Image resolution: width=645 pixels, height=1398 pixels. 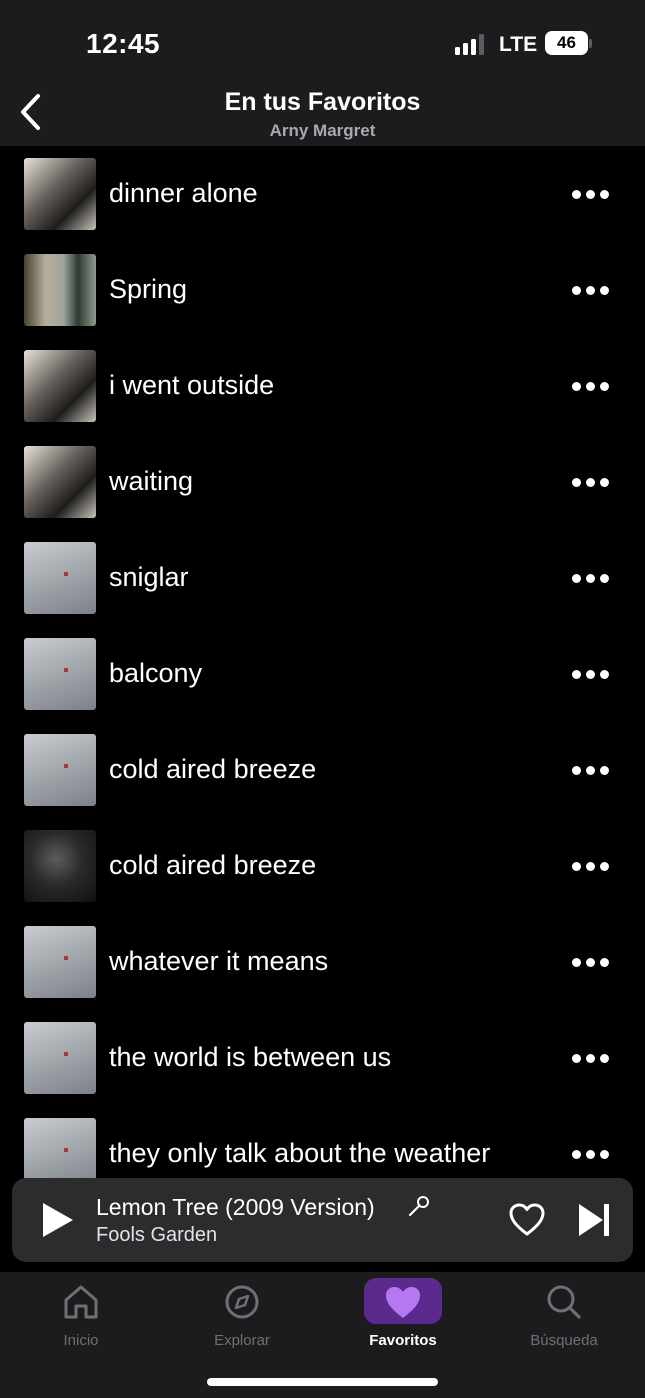 What do you see at coordinates (156, 673) in the screenshot?
I see `track-title: balcony` at bounding box center [156, 673].